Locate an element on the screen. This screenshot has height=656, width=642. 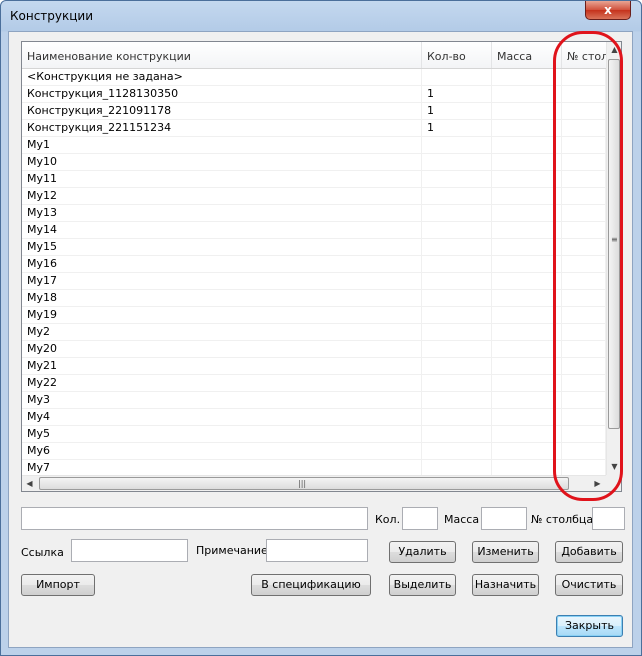
table-row: Mу17 is located at coordinates (314, 281).